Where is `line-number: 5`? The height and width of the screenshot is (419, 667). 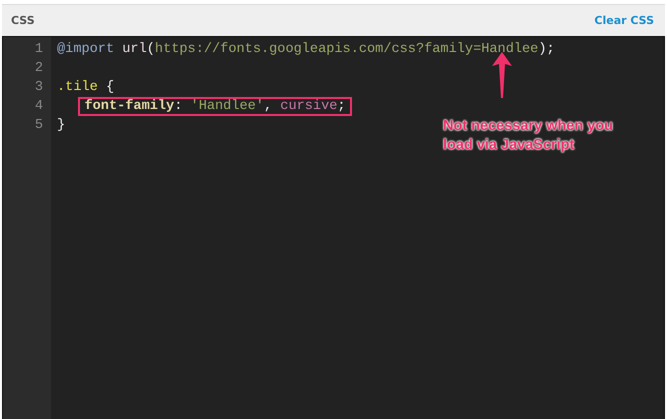 line-number: 5 is located at coordinates (39, 125).